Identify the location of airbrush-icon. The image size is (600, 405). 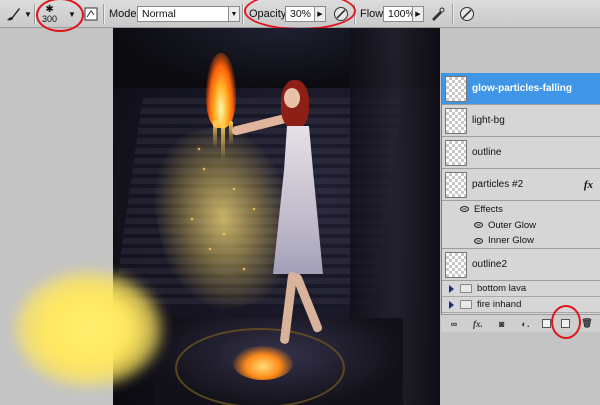
(438, 14).